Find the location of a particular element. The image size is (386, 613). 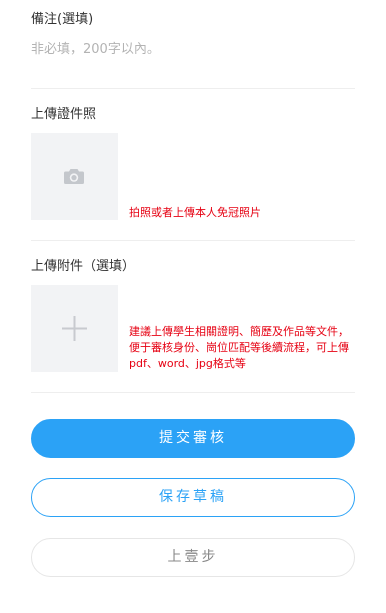

submit-review-button: 提交審核 is located at coordinates (193, 438).